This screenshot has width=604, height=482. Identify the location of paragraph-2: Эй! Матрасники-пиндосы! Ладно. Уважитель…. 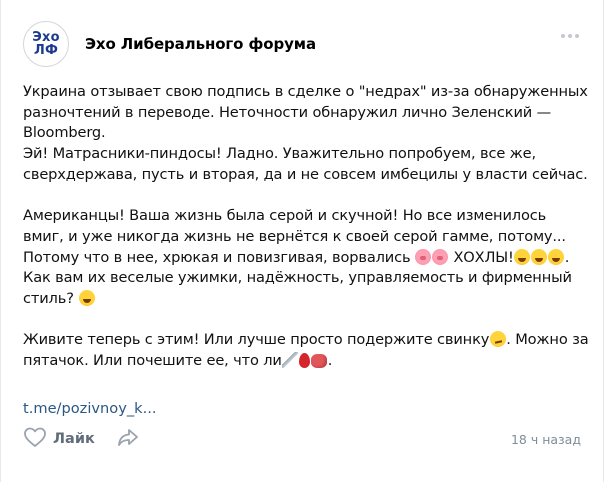
(305, 164).